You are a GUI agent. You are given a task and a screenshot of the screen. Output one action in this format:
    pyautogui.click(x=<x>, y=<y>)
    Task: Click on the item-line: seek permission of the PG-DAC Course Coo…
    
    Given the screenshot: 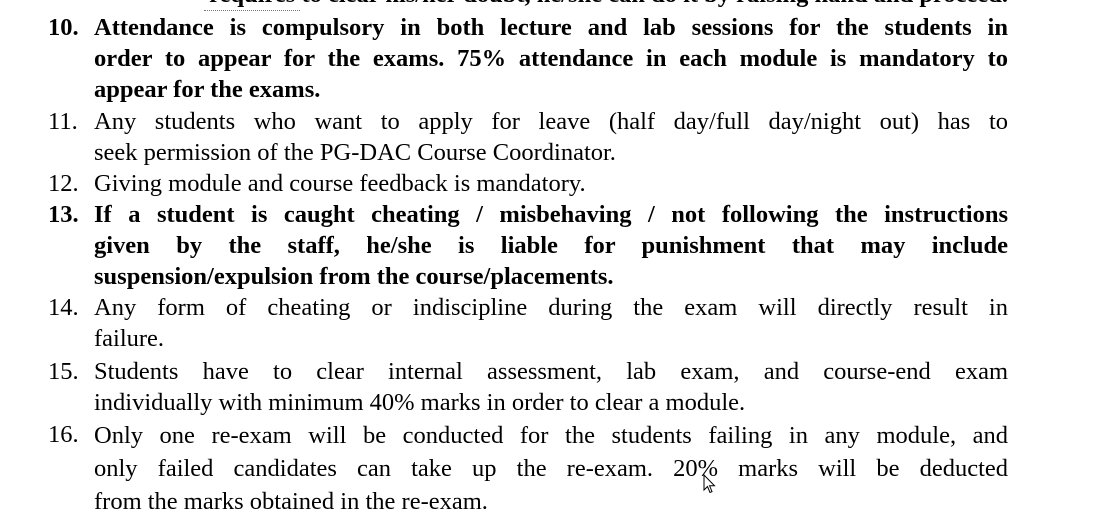 What is the action you would take?
    pyautogui.click(x=355, y=152)
    